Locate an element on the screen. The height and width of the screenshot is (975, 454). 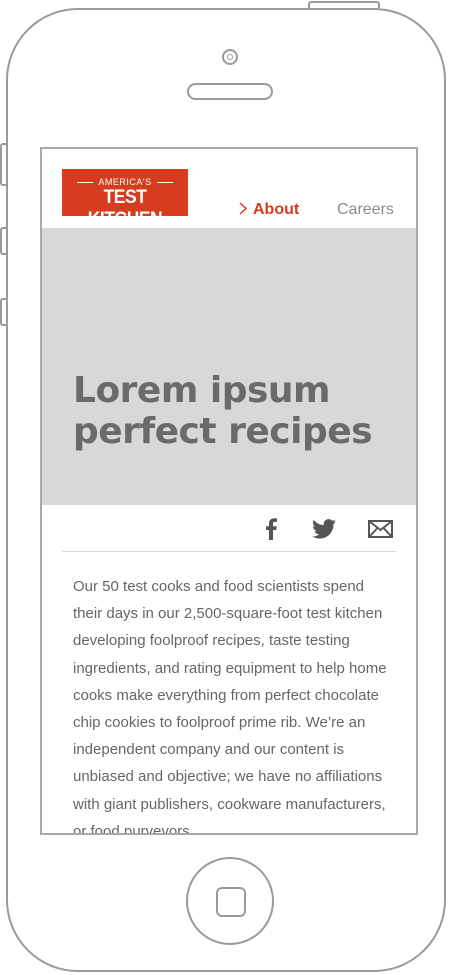
chevron-right-icon is located at coordinates (243, 210).